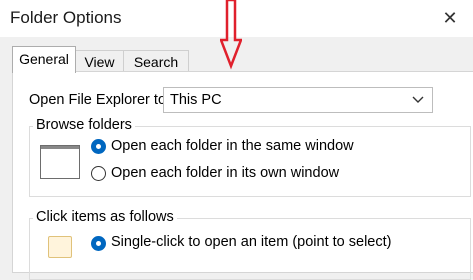 This screenshot has height=280, width=473. What do you see at coordinates (60, 162) in the screenshot?
I see `folder-window-preview-icon` at bounding box center [60, 162].